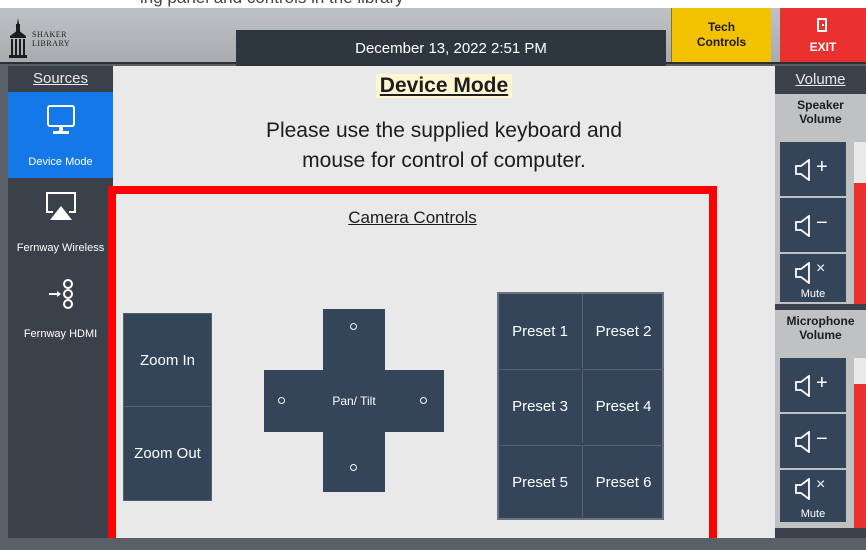 The height and width of the screenshot is (550, 866). I want to click on sources-heading: Sources, so click(60, 78).